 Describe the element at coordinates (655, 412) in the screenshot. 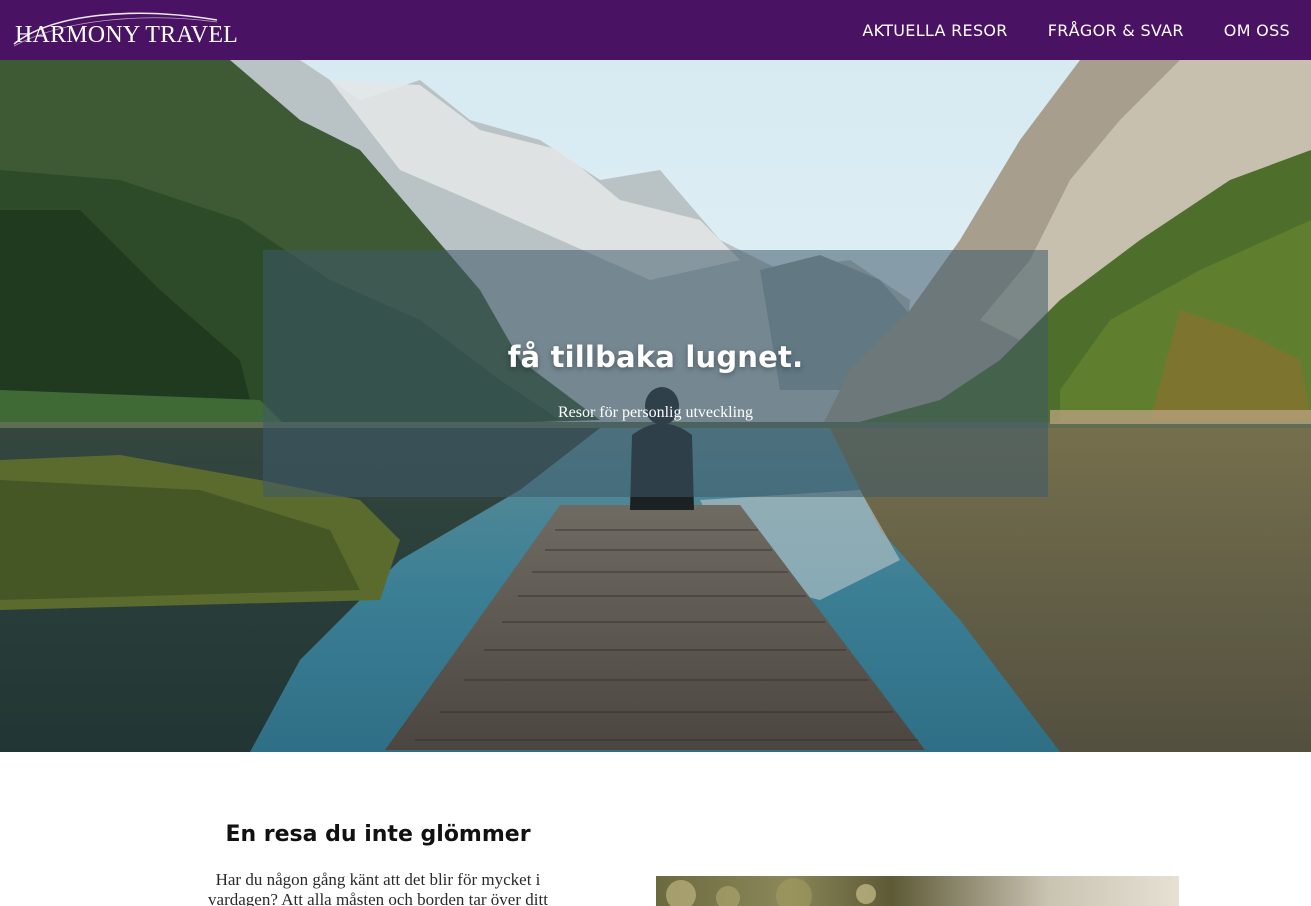

I see `hero-subtitle: Resor för personlig utveckling` at that location.